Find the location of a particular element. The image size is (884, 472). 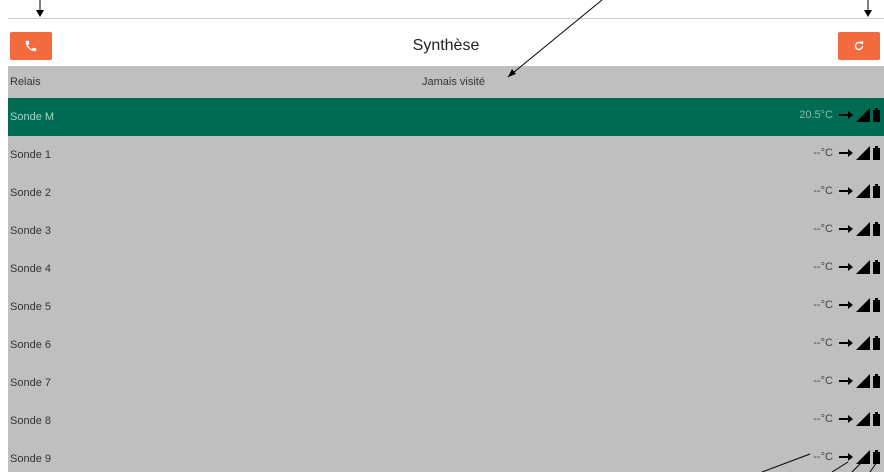

probe-row: Sonde 6 --°C is located at coordinates (446, 345).